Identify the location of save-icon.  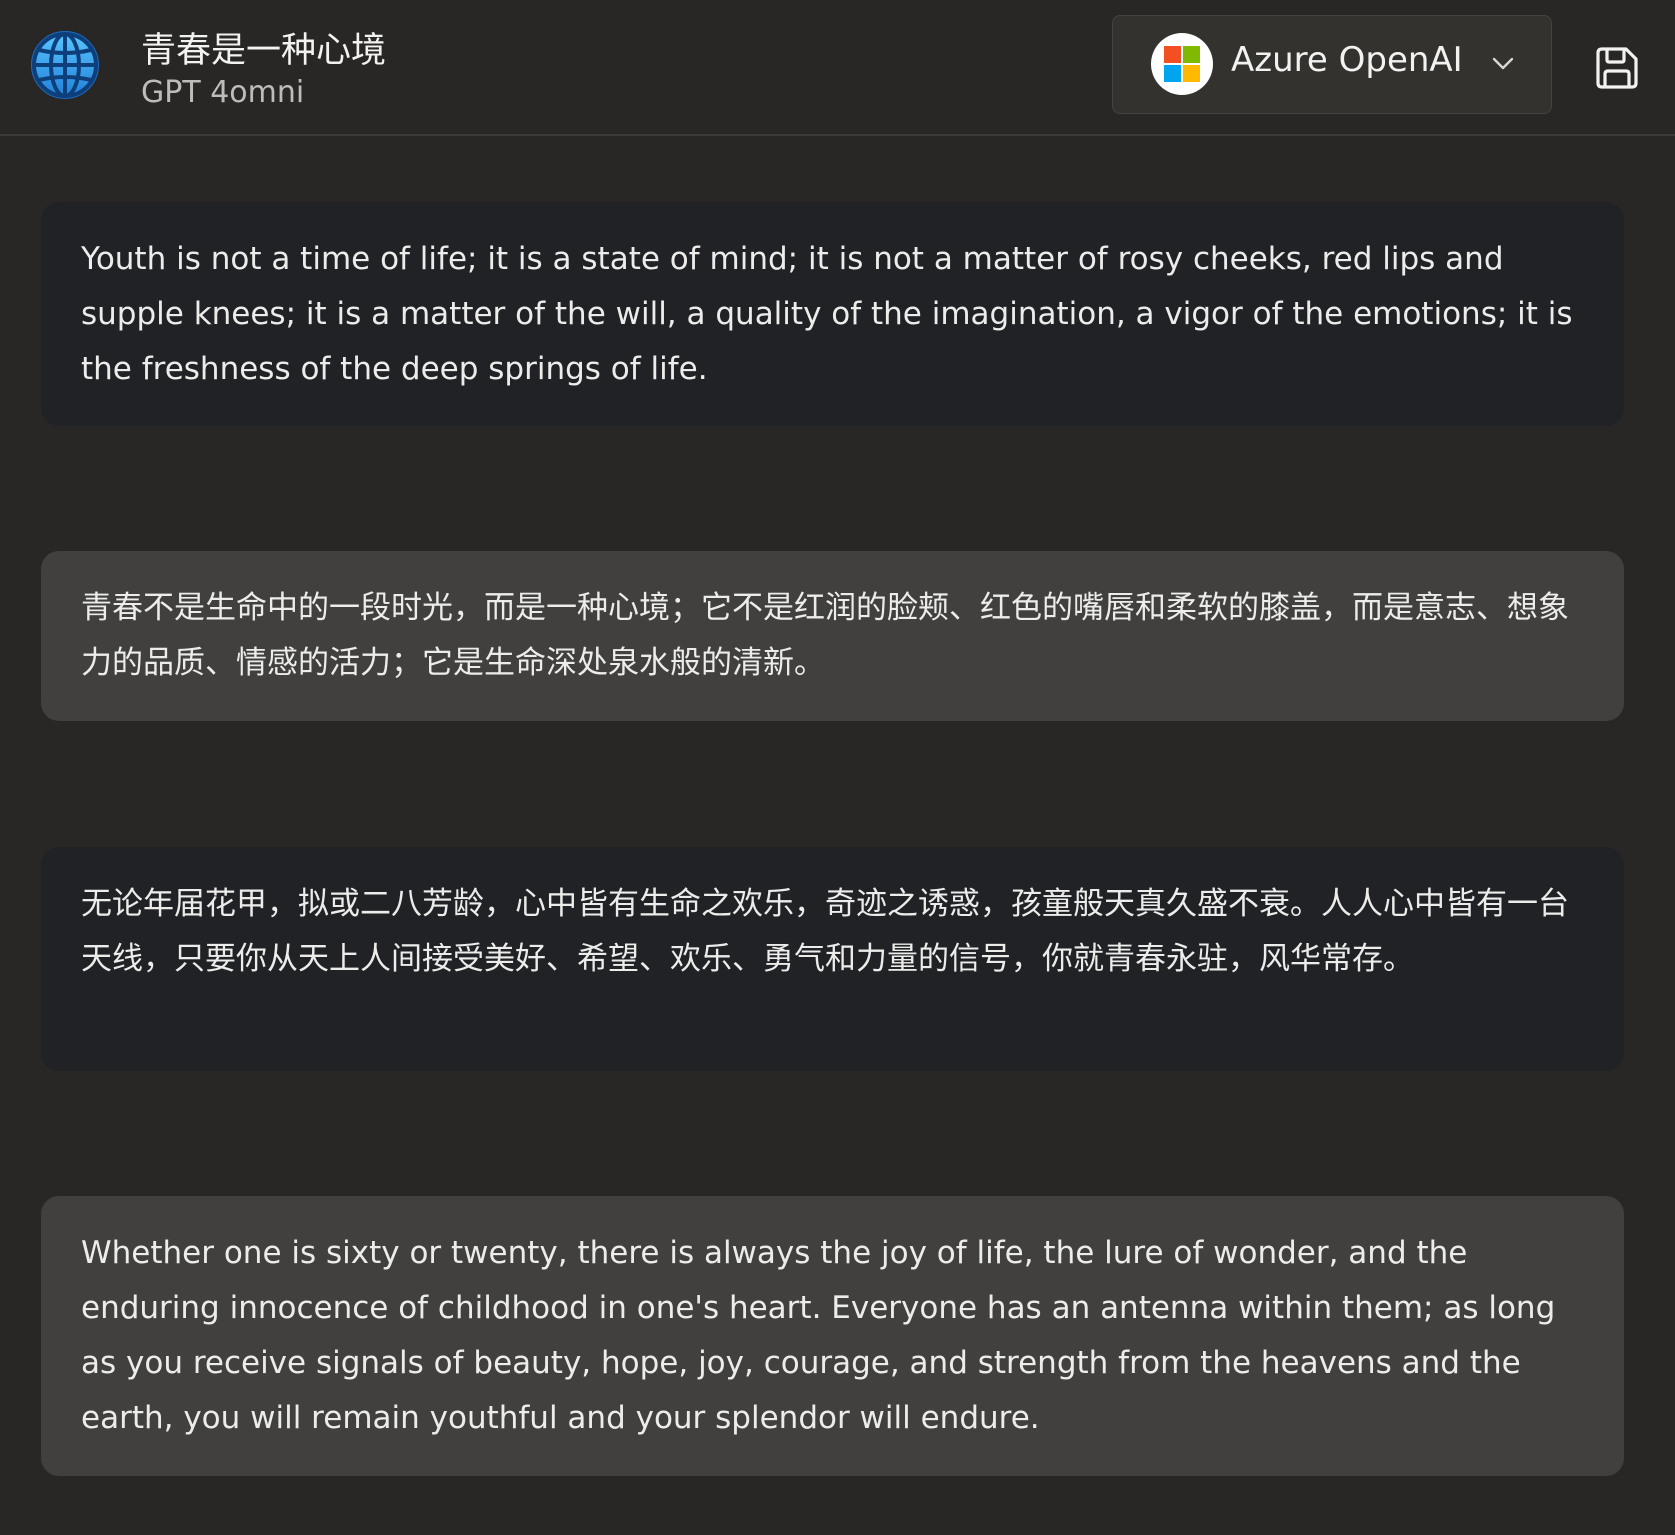
(1617, 68).